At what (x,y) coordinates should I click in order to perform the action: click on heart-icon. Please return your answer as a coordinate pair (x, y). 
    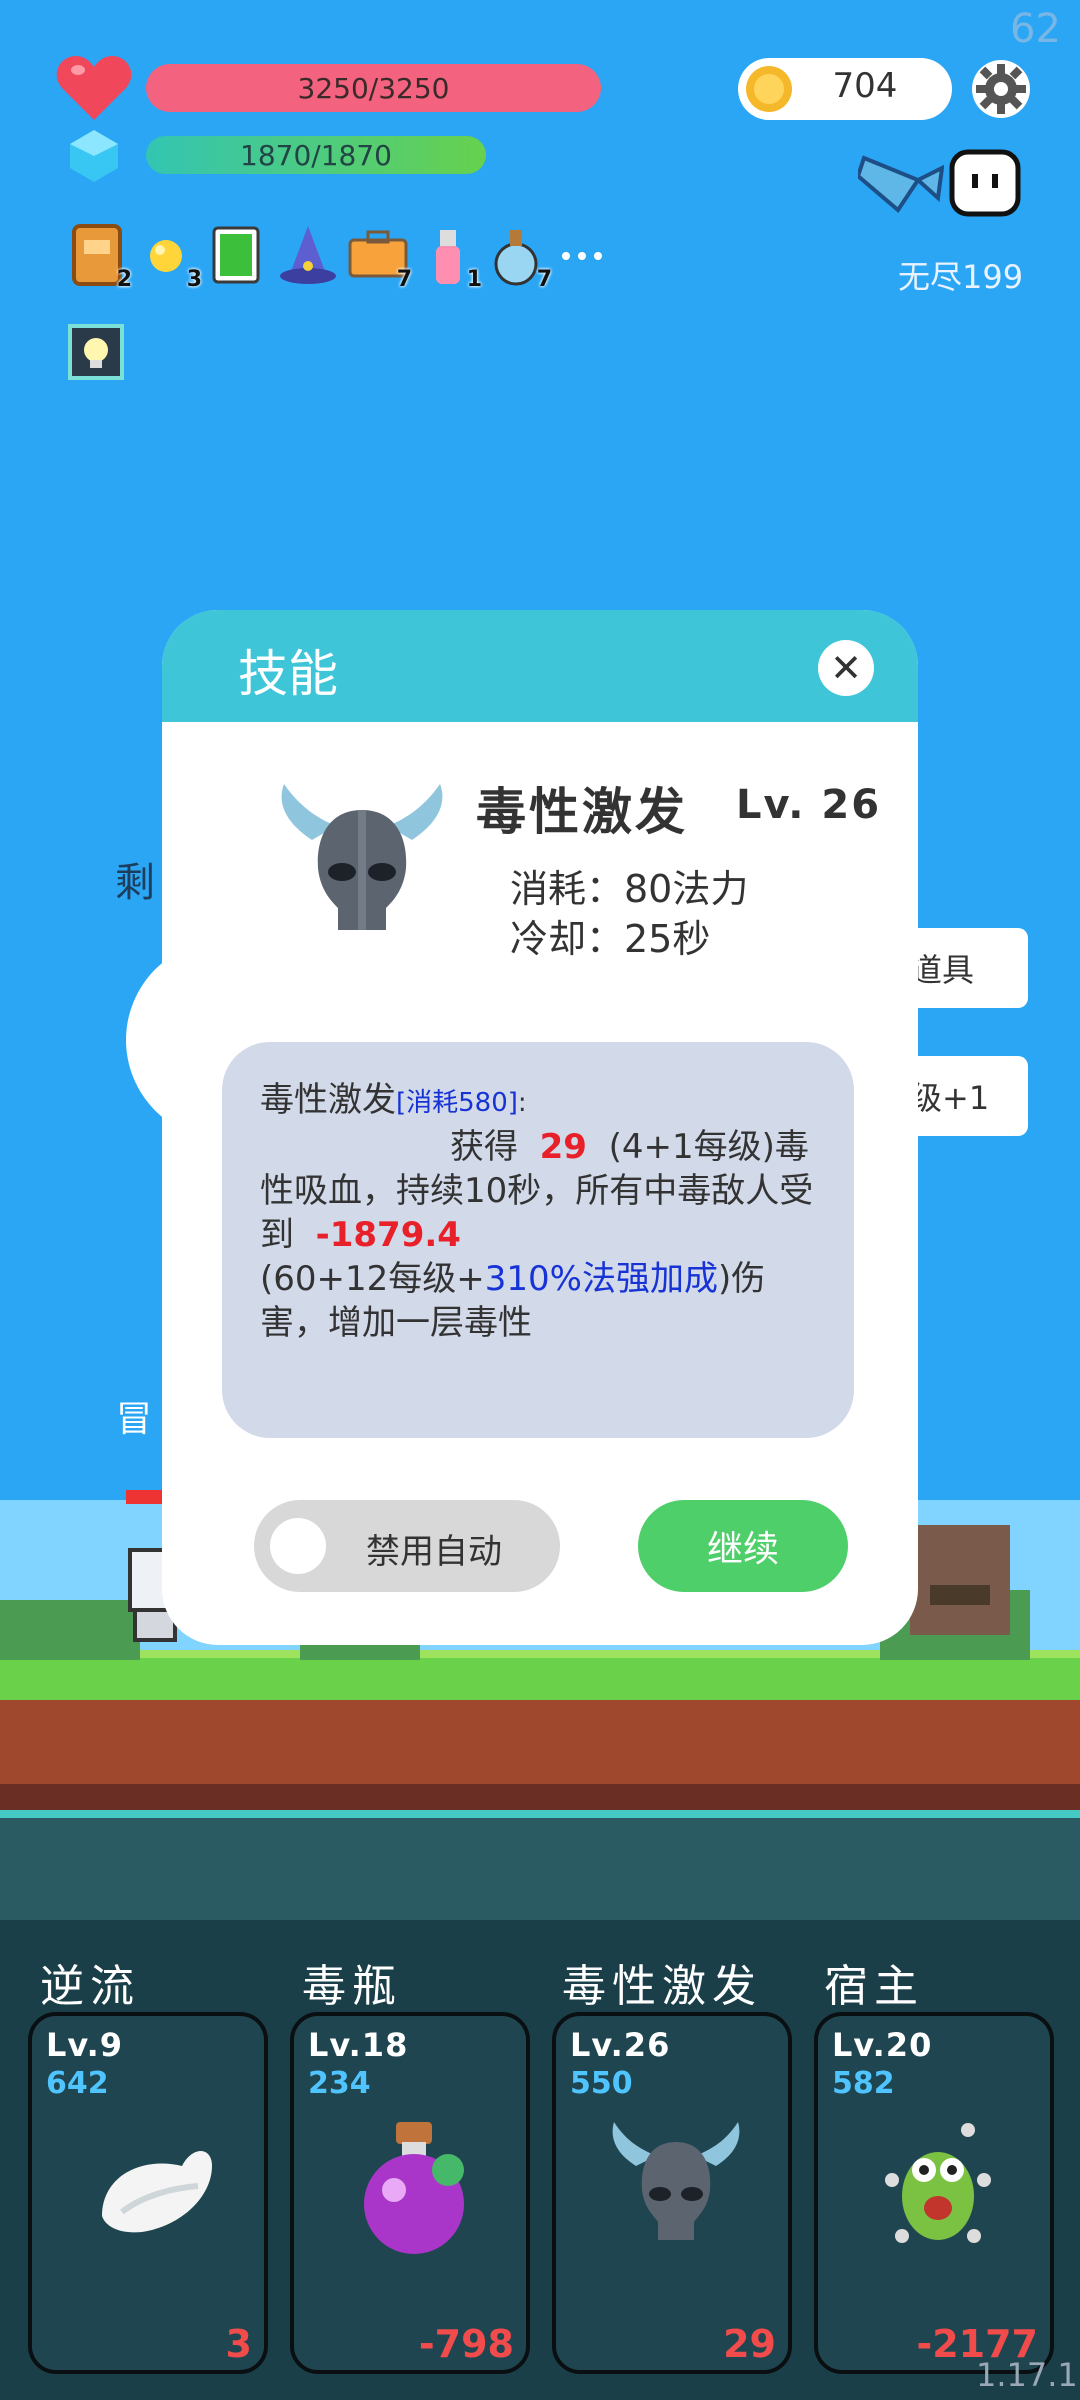
    Looking at the image, I should click on (94, 88).